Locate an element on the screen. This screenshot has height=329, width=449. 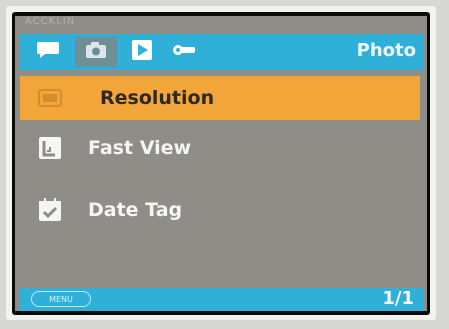
menu-item-label: Resolution is located at coordinates (157, 98).